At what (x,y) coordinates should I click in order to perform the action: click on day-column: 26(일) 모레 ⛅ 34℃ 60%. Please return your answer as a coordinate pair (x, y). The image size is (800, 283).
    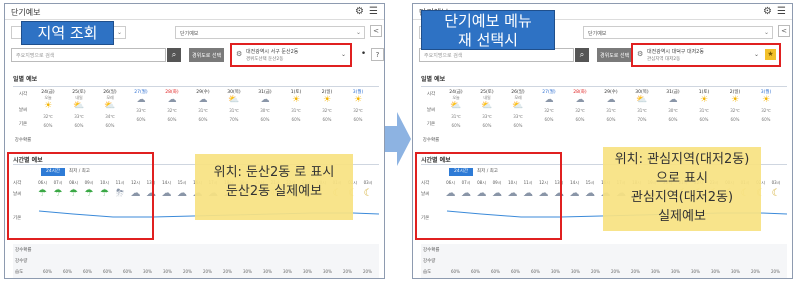
    Looking at the image, I should click on (110, 108).